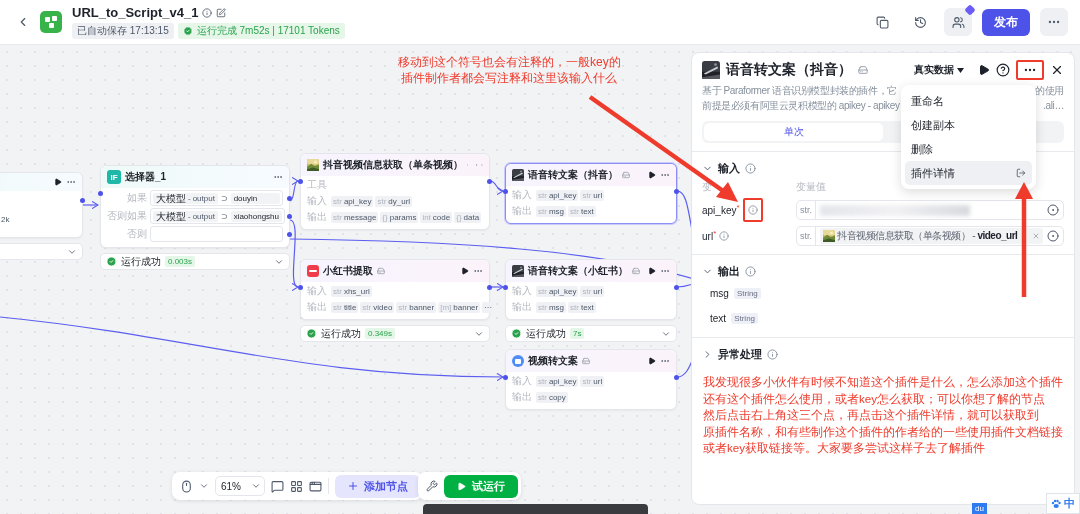 Image resolution: width=1080 pixels, height=514 pixels. What do you see at coordinates (968, 101) in the screenshot?
I see `menu-item: 重命名` at bounding box center [968, 101].